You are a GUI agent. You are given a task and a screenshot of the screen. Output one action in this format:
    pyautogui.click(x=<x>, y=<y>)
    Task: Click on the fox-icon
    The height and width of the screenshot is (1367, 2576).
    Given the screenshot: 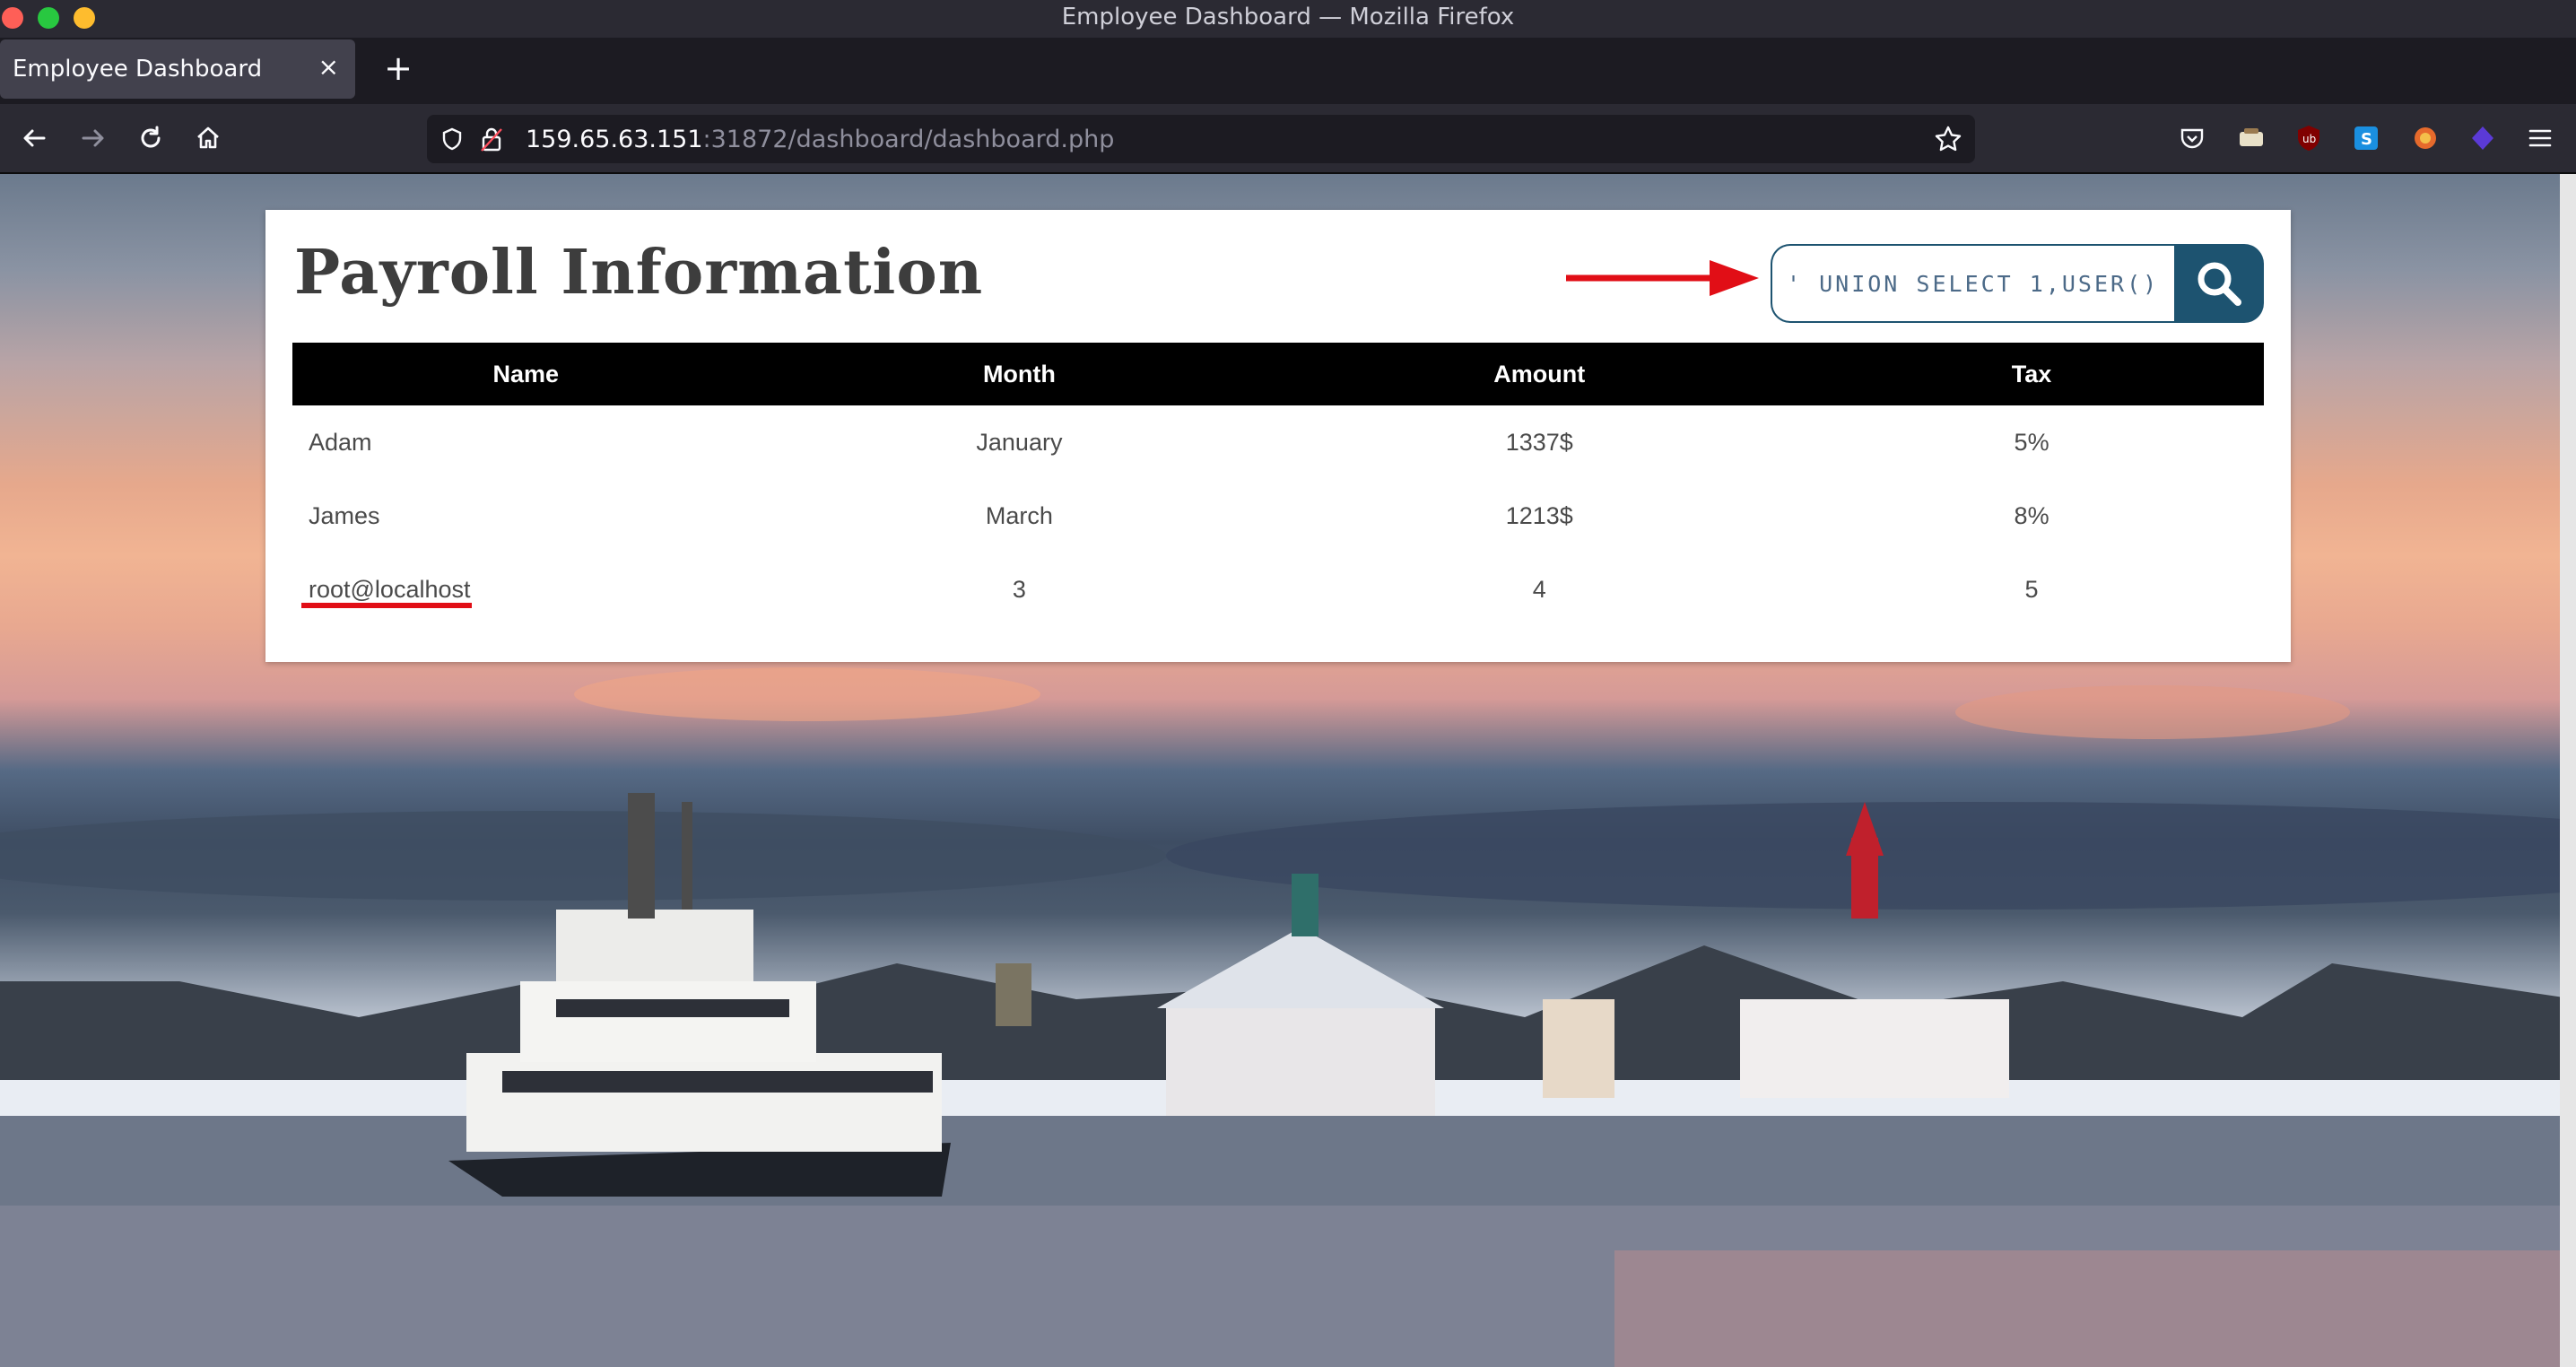 What is the action you would take?
    pyautogui.click(x=2425, y=138)
    